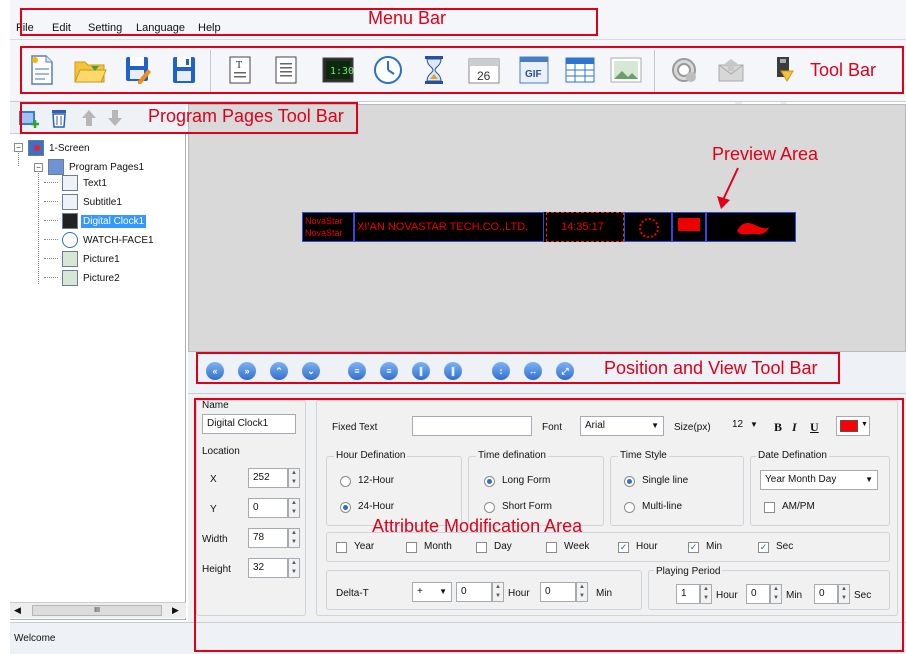 The image size is (906, 654). What do you see at coordinates (689, 224) in the screenshot?
I see `led-picture-block` at bounding box center [689, 224].